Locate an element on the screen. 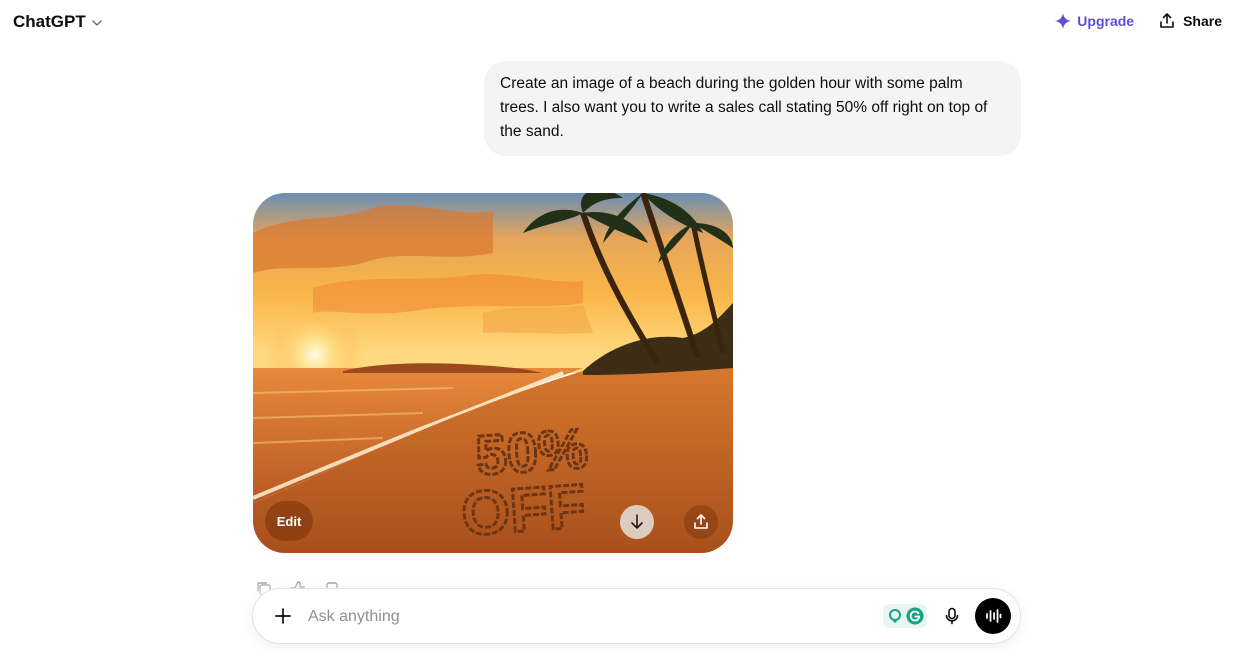 Image resolution: width=1242 pixels, height=651 pixels. mic-icon is located at coordinates (952, 616).